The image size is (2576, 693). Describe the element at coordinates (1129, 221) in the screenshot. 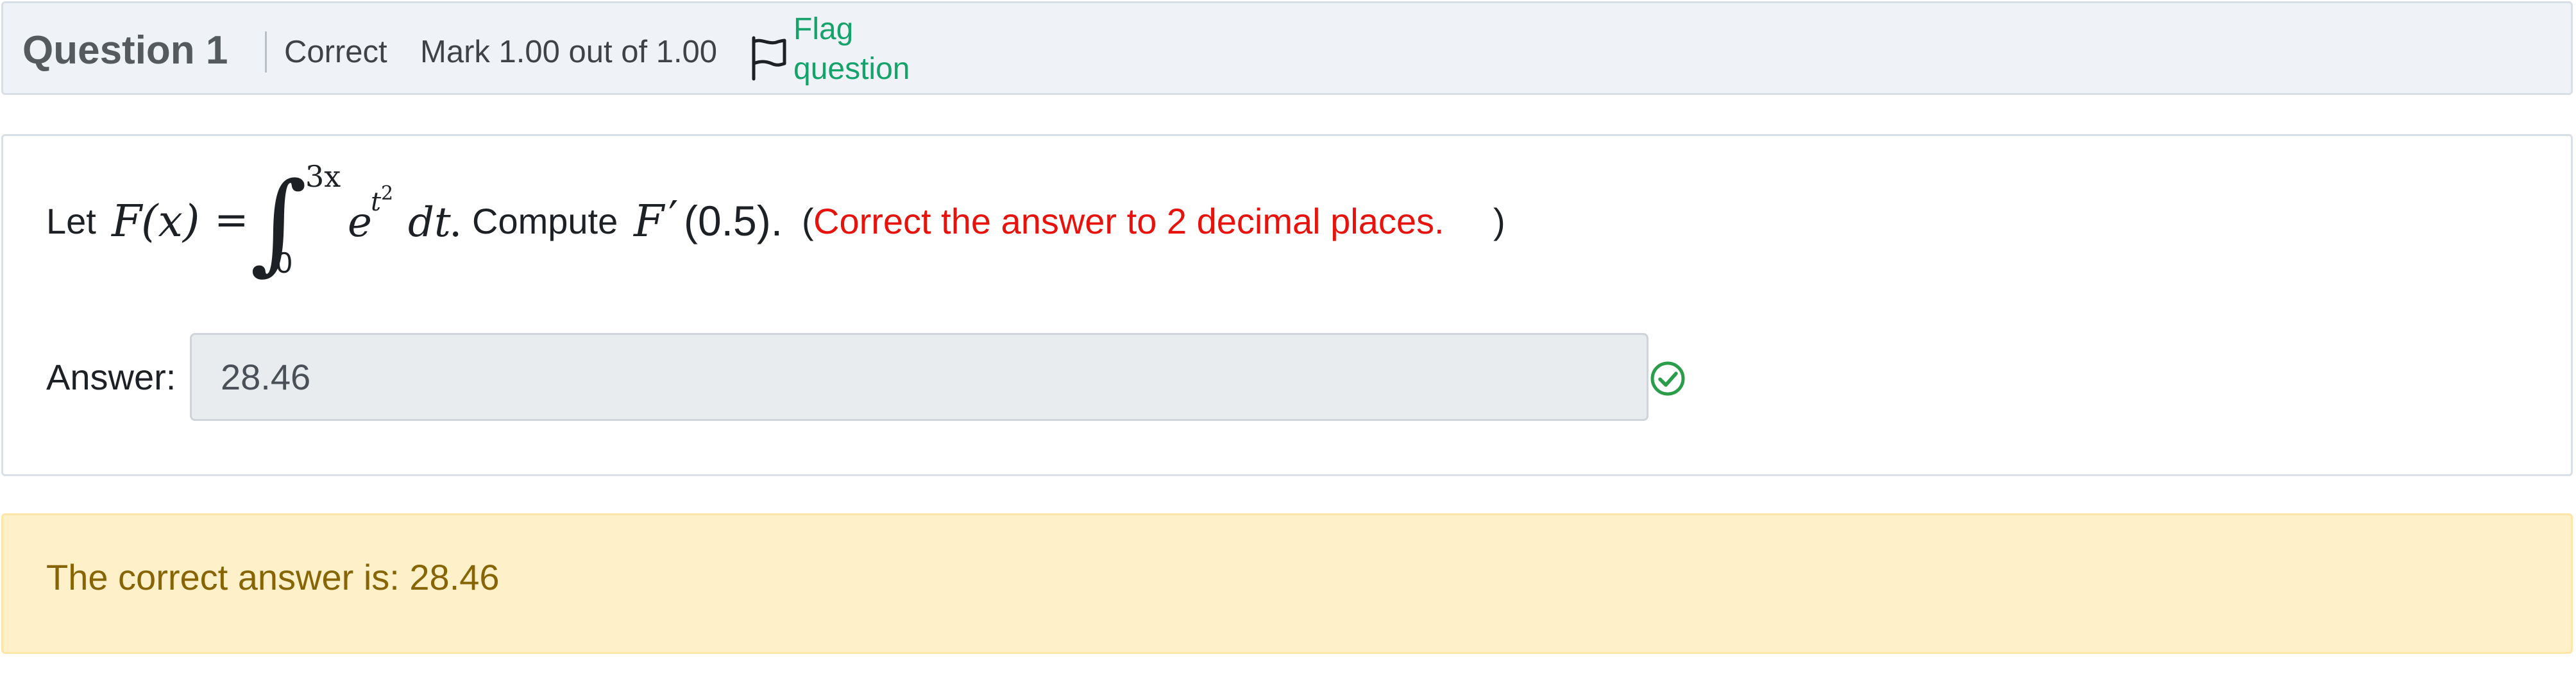

I see `decimal-places-note: Correct the answer to 2 decimal places.` at that location.